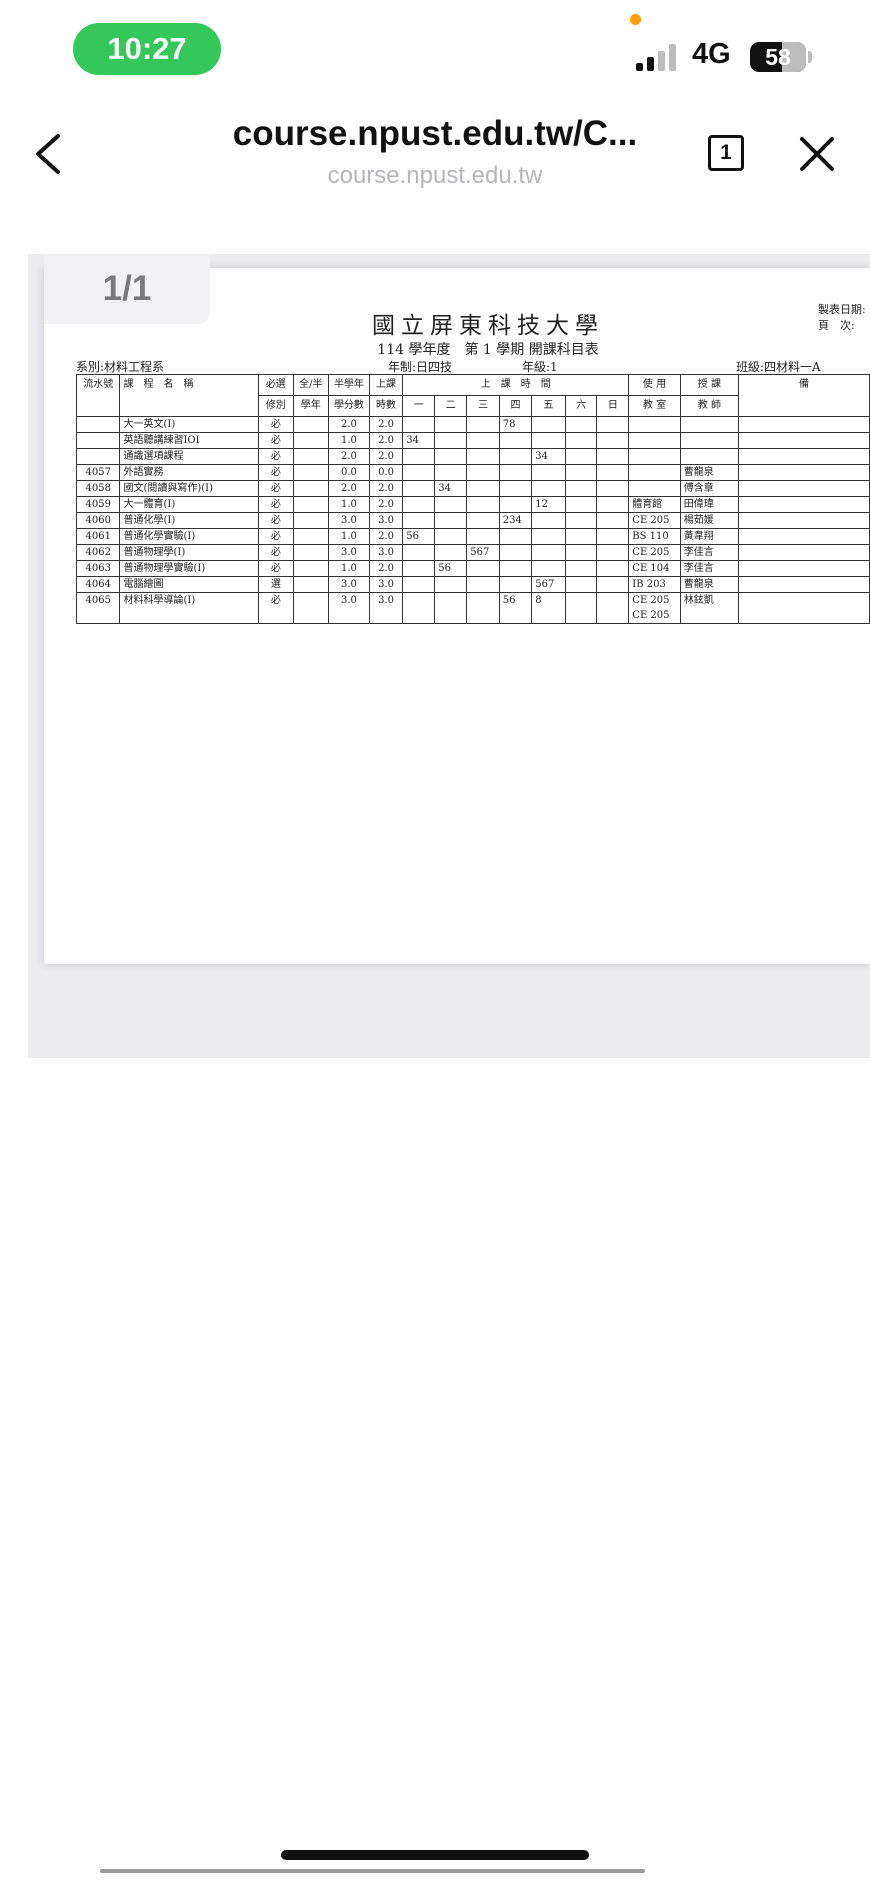 The height and width of the screenshot is (1882, 870). What do you see at coordinates (189, 520) in the screenshot?
I see `cell-course-name: 普通化學(I)` at bounding box center [189, 520].